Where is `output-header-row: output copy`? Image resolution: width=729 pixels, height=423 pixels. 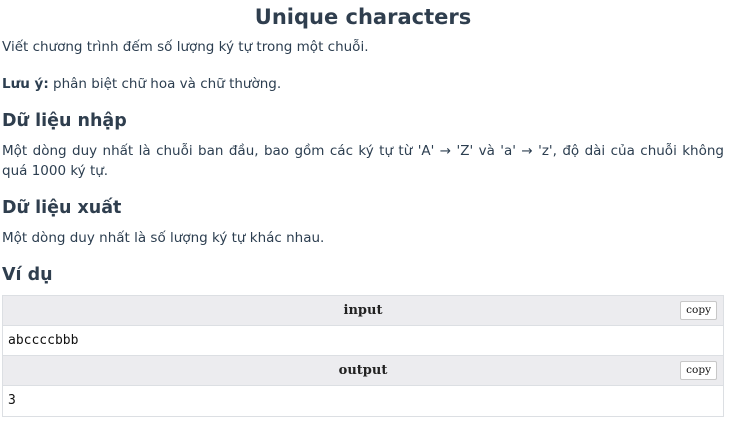
output-header-row: output copy is located at coordinates (363, 371).